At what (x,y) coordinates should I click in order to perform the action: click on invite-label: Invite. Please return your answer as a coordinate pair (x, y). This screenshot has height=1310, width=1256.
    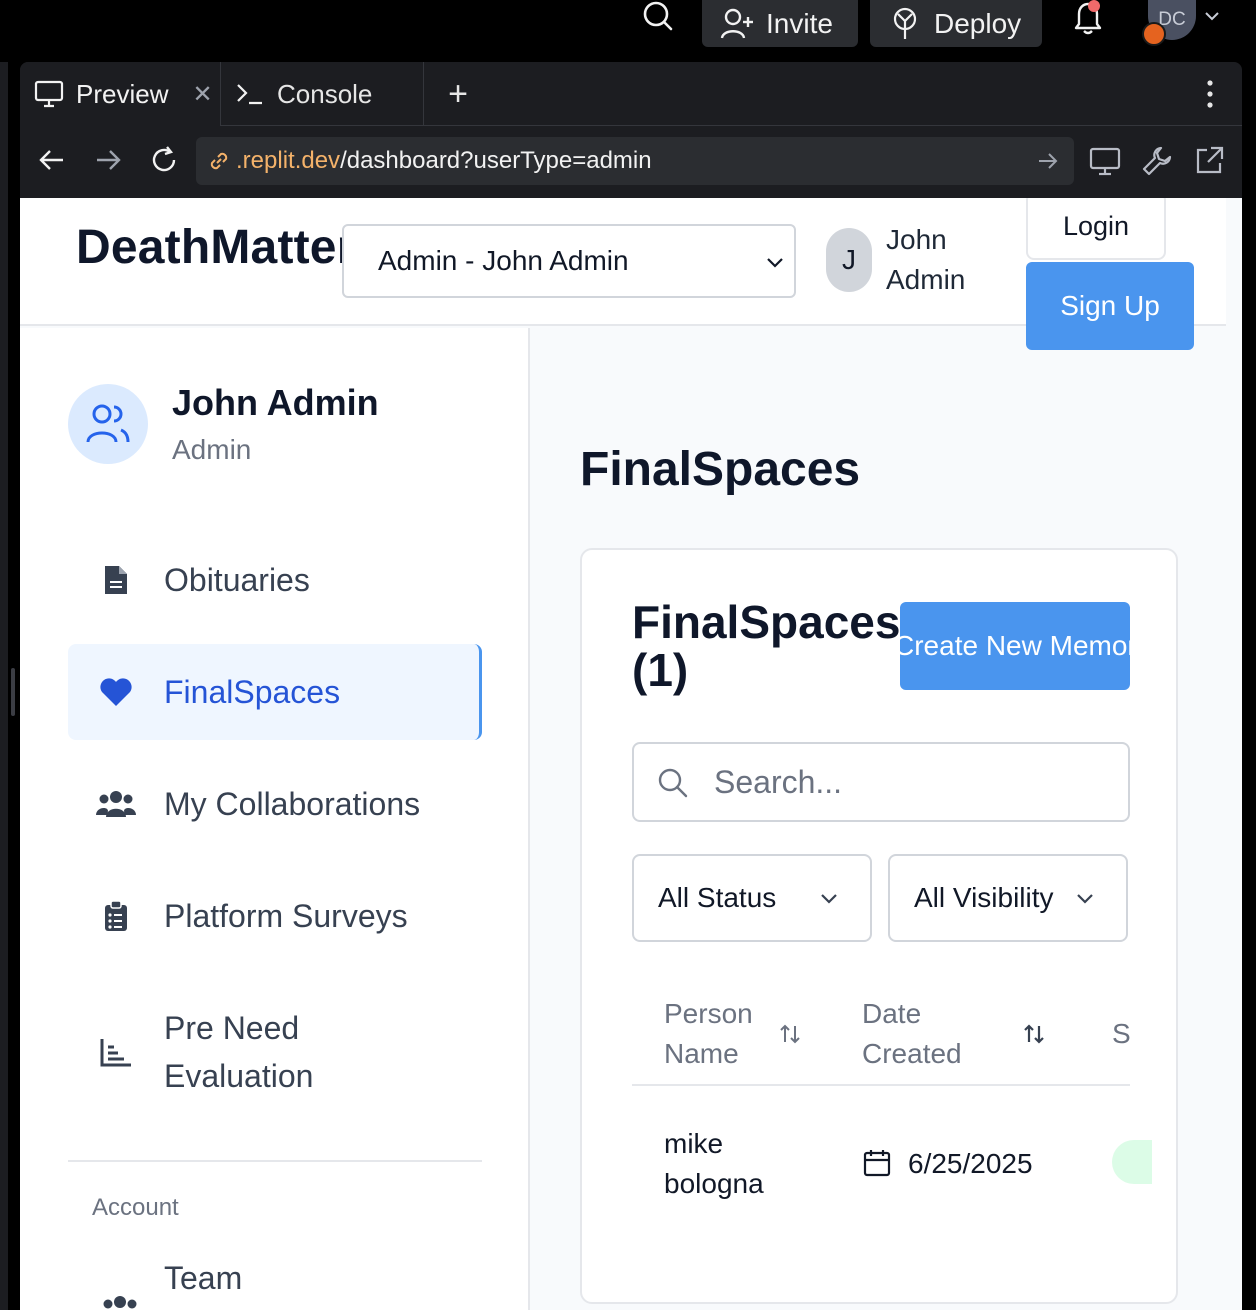
    Looking at the image, I should click on (799, 23).